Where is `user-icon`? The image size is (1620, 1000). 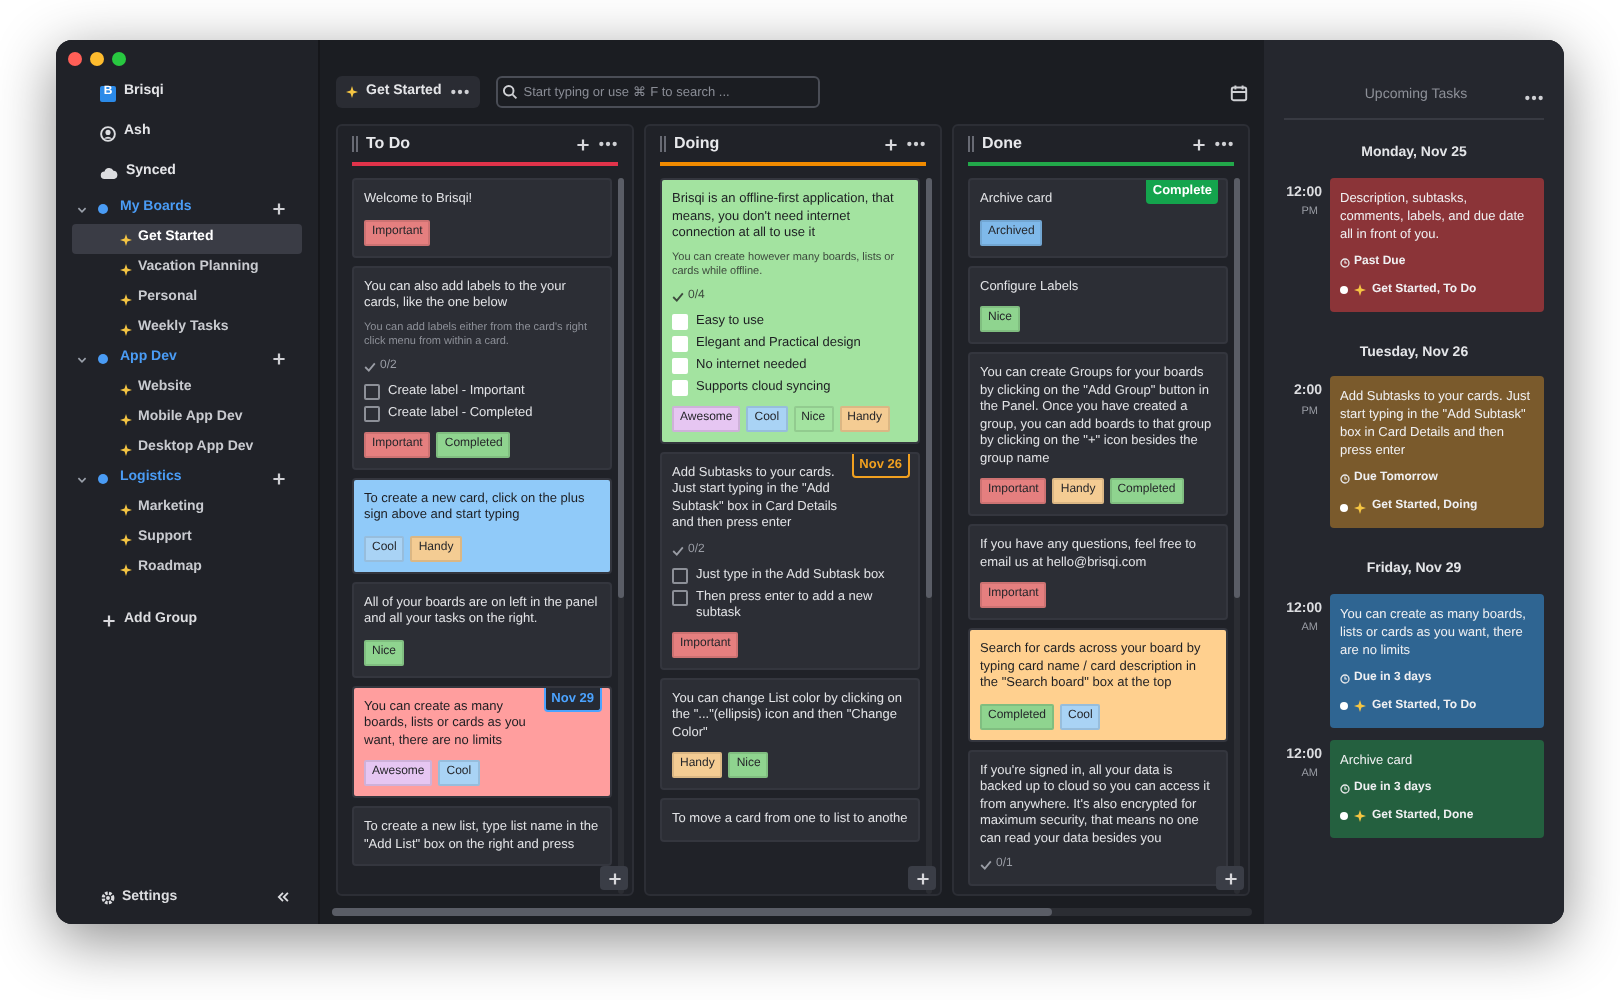 user-icon is located at coordinates (108, 133).